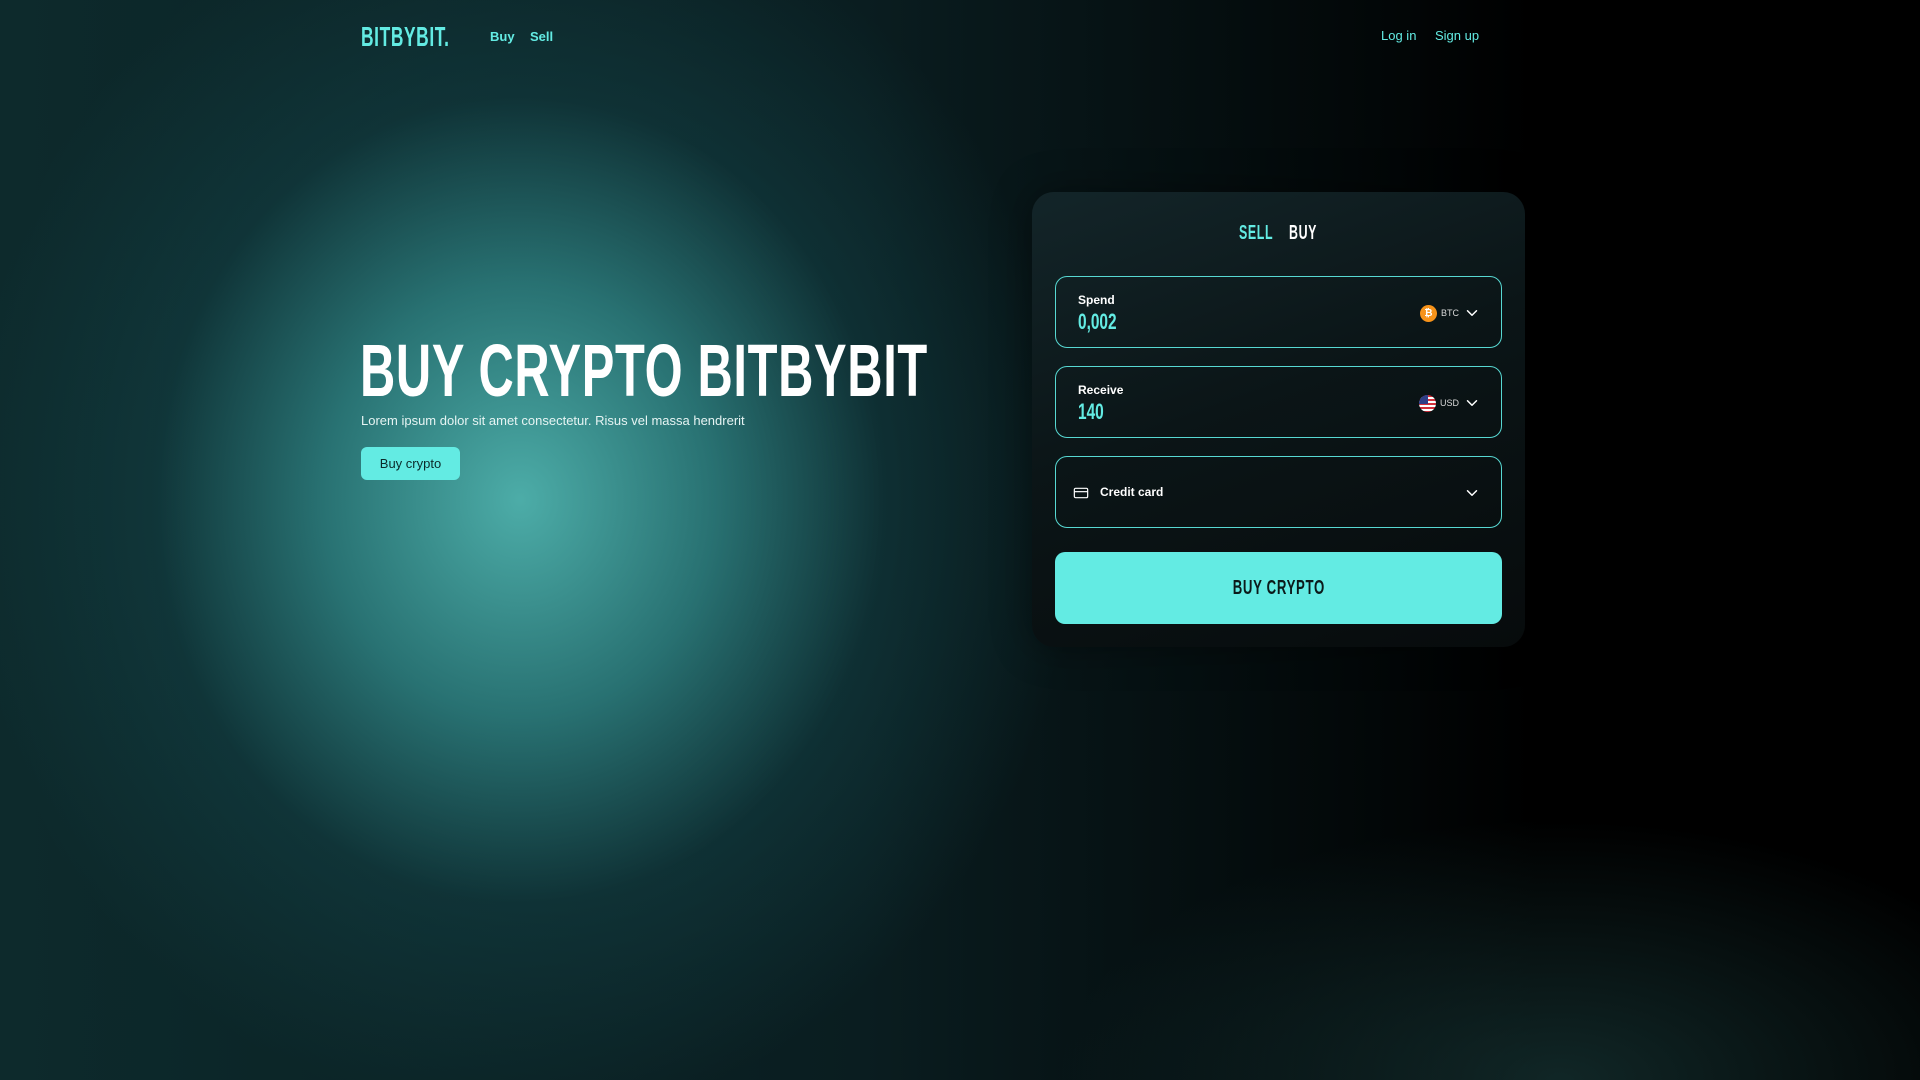 The height and width of the screenshot is (1080, 1920). I want to click on hero-buy-crypto-button: Buy crypto, so click(410, 463).